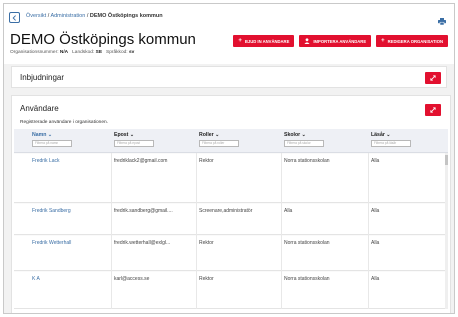 The width and height of the screenshot is (458, 317). What do you see at coordinates (141, 161) in the screenshot?
I see `user-email: fredriklack2@gmail.com` at bounding box center [141, 161].